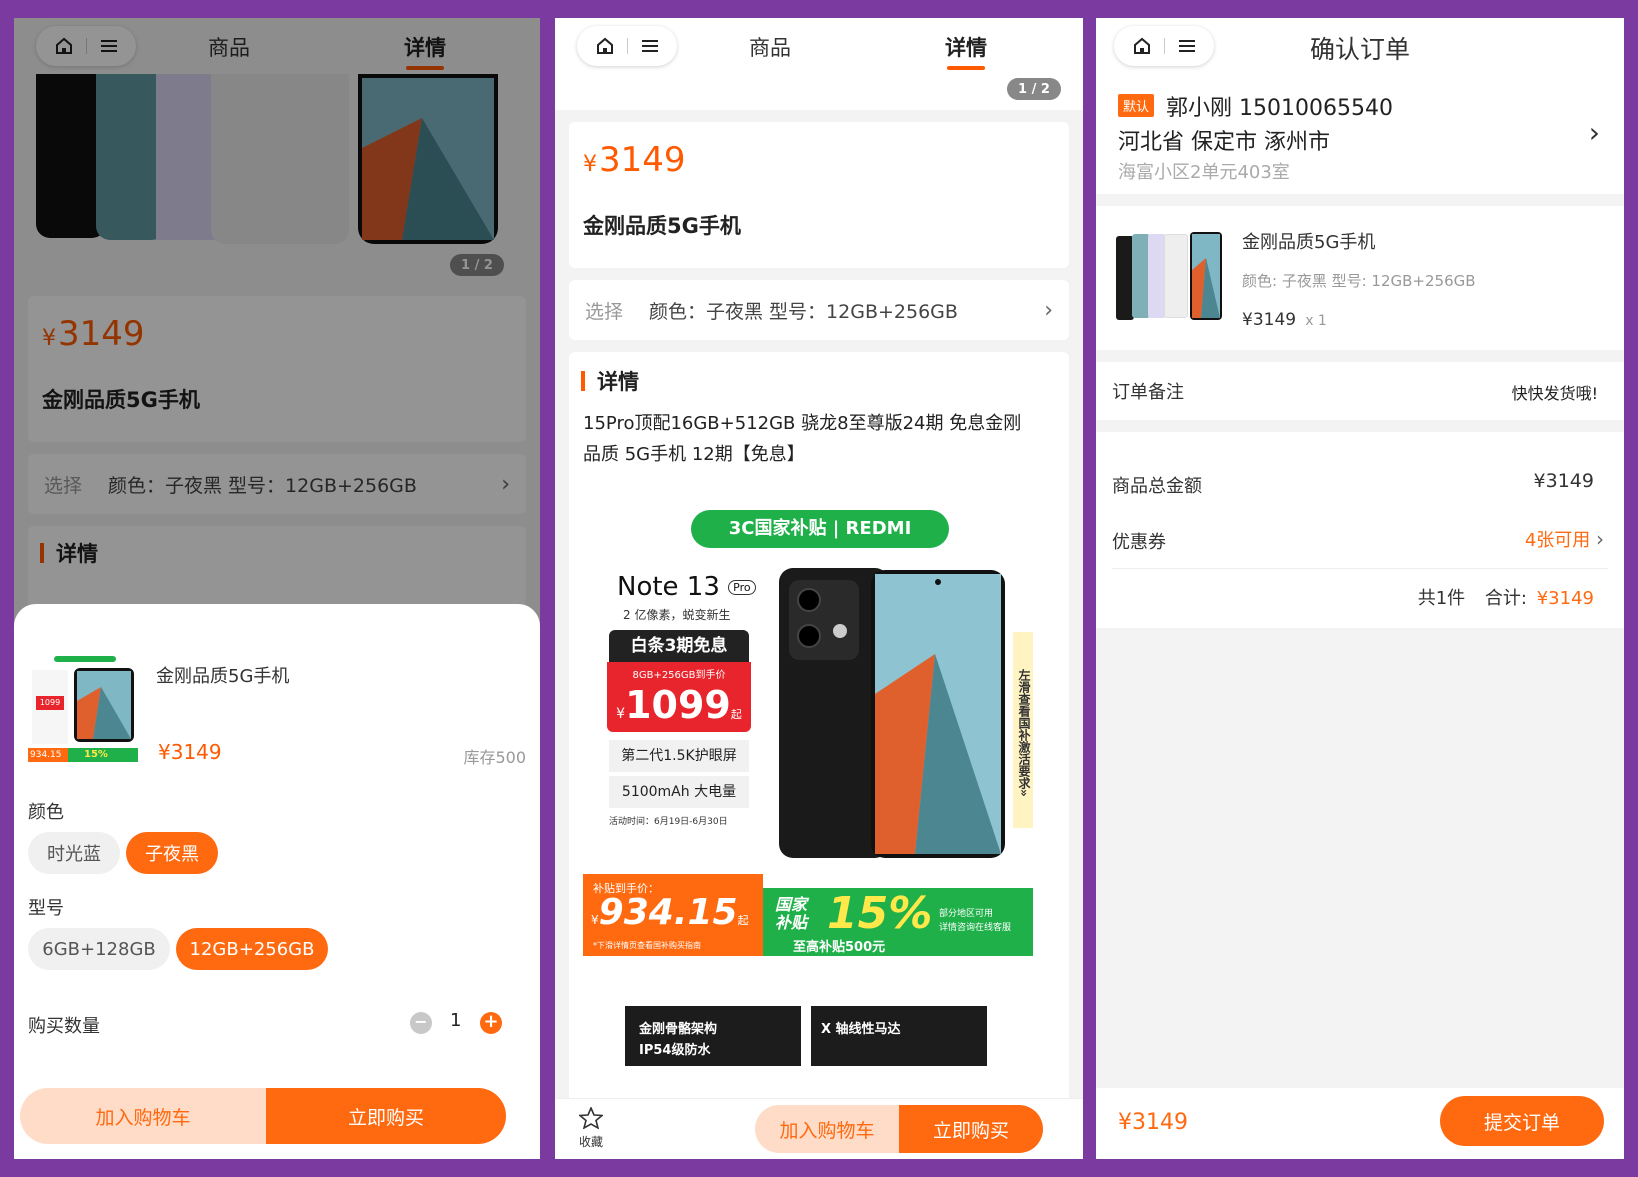 Image resolution: width=1638 pixels, height=1177 pixels. What do you see at coordinates (627, 46) in the screenshot?
I see `nav-pill` at bounding box center [627, 46].